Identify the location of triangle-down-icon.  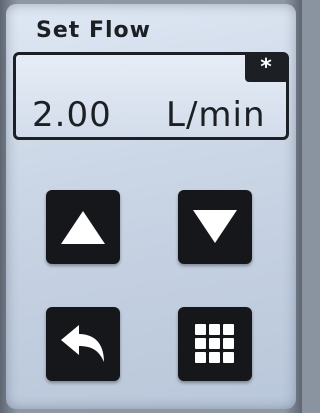
(215, 226).